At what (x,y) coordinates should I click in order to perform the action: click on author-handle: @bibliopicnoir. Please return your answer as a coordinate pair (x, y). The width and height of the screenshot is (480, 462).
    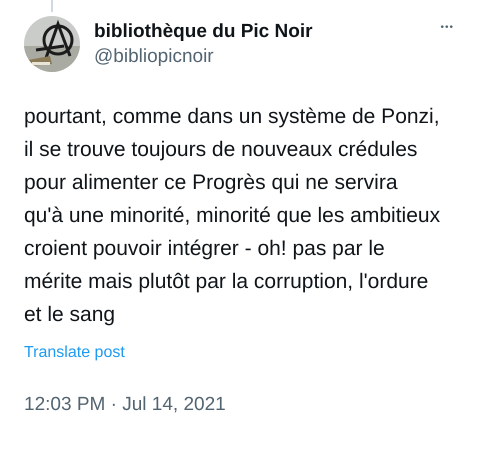
    Looking at the image, I should click on (203, 57).